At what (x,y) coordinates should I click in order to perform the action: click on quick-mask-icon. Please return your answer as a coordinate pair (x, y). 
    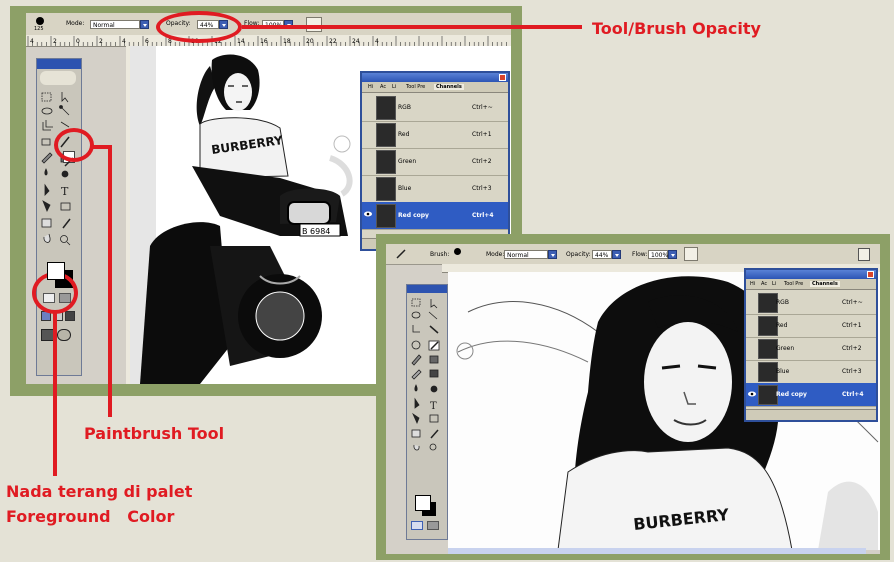
    Looking at the image, I should click on (426, 525).